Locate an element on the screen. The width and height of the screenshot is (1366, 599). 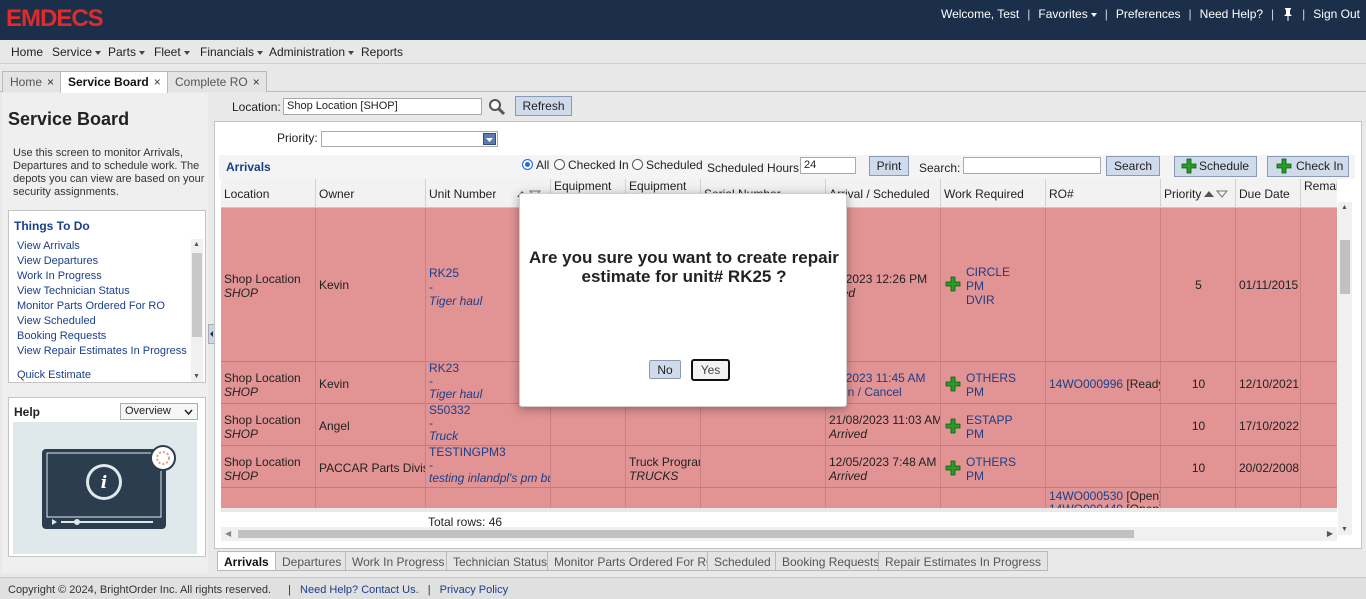
need-help-link: Need Help? is located at coordinates (1231, 14).